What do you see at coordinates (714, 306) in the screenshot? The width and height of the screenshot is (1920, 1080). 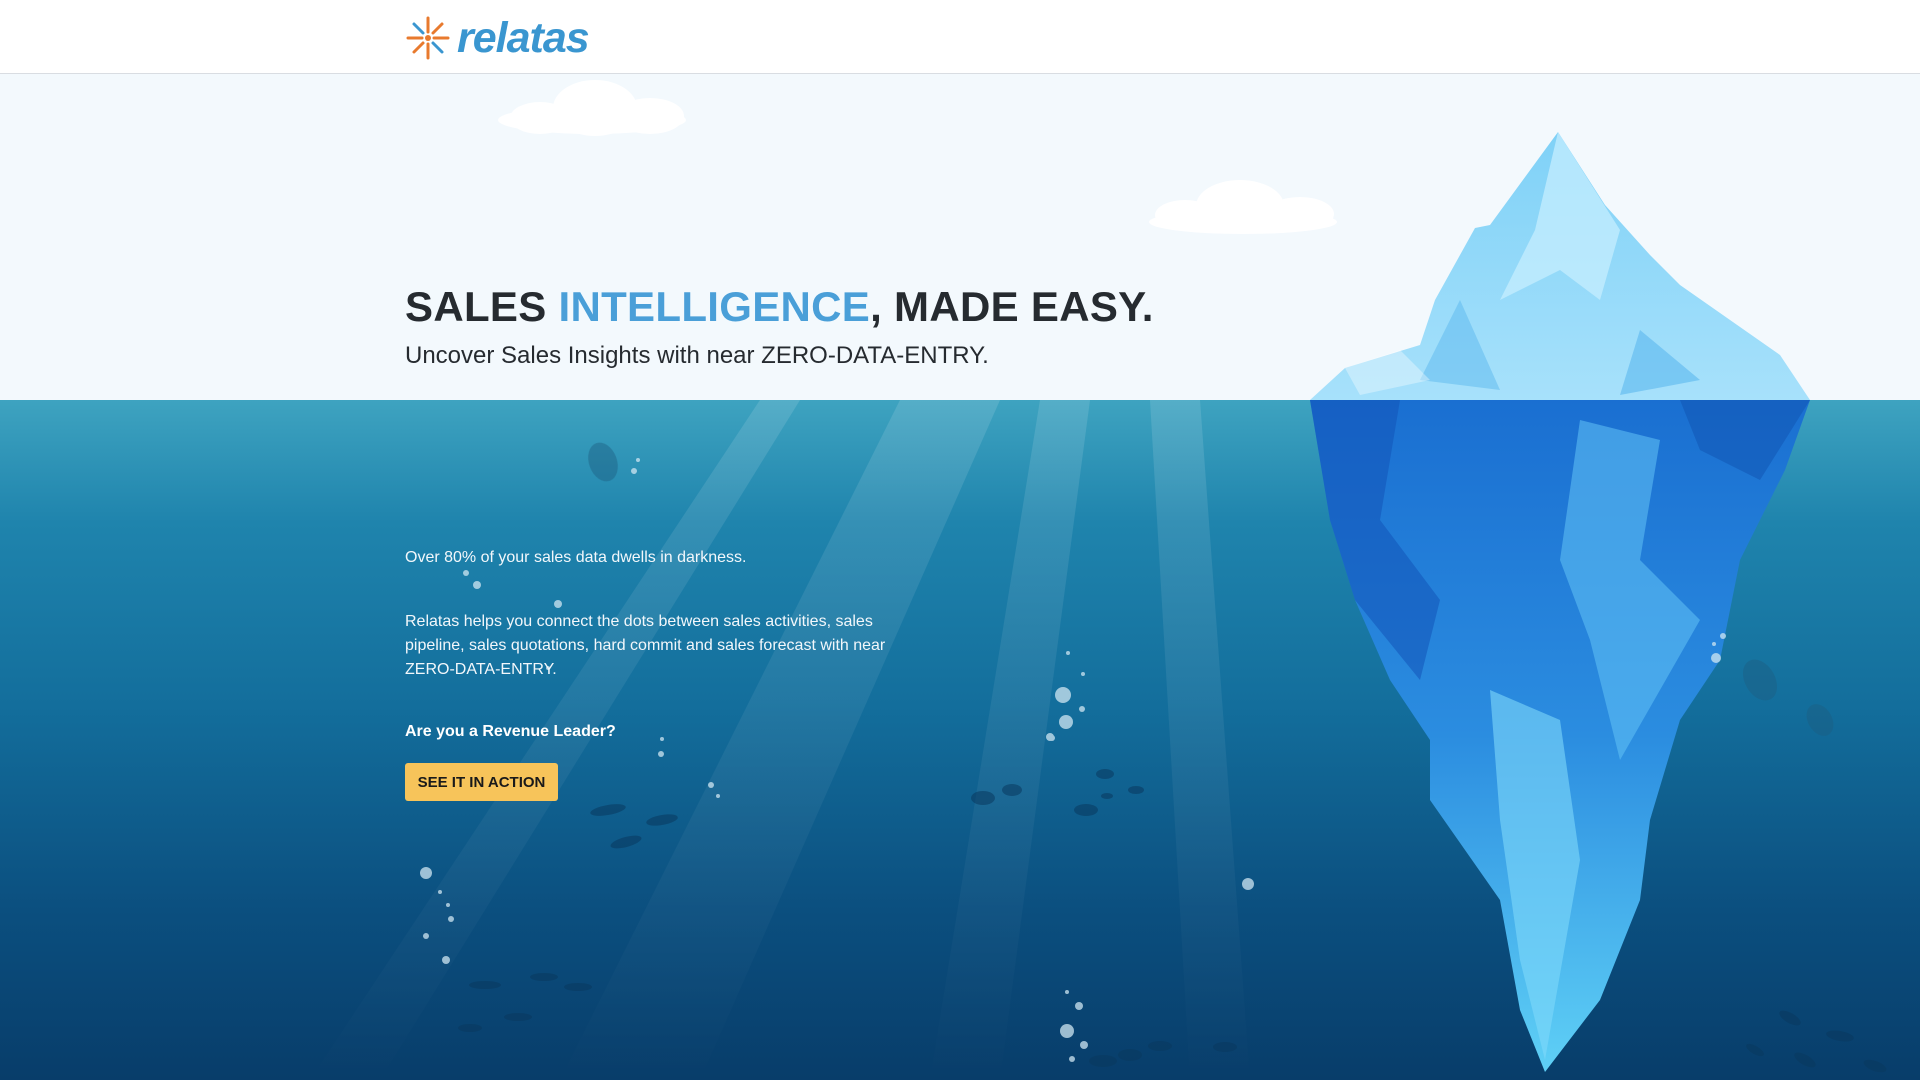 I see `headline-accent: INTELLIGENCE` at bounding box center [714, 306].